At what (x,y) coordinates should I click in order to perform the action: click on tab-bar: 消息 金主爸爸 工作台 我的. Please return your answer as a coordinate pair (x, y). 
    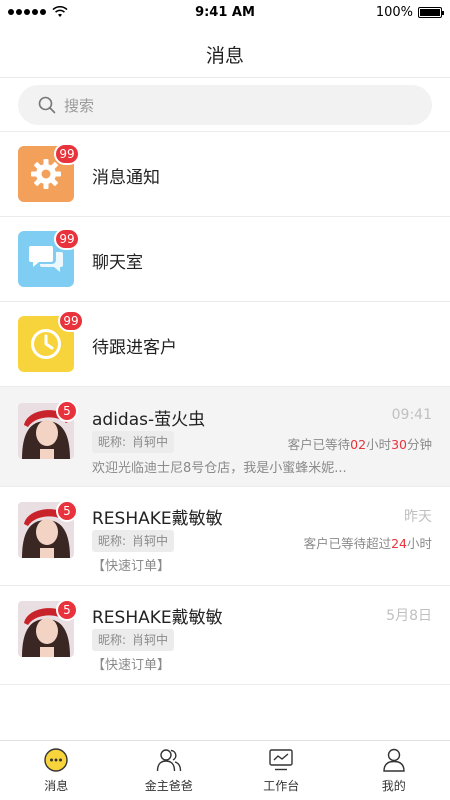
    Looking at the image, I should click on (225, 770).